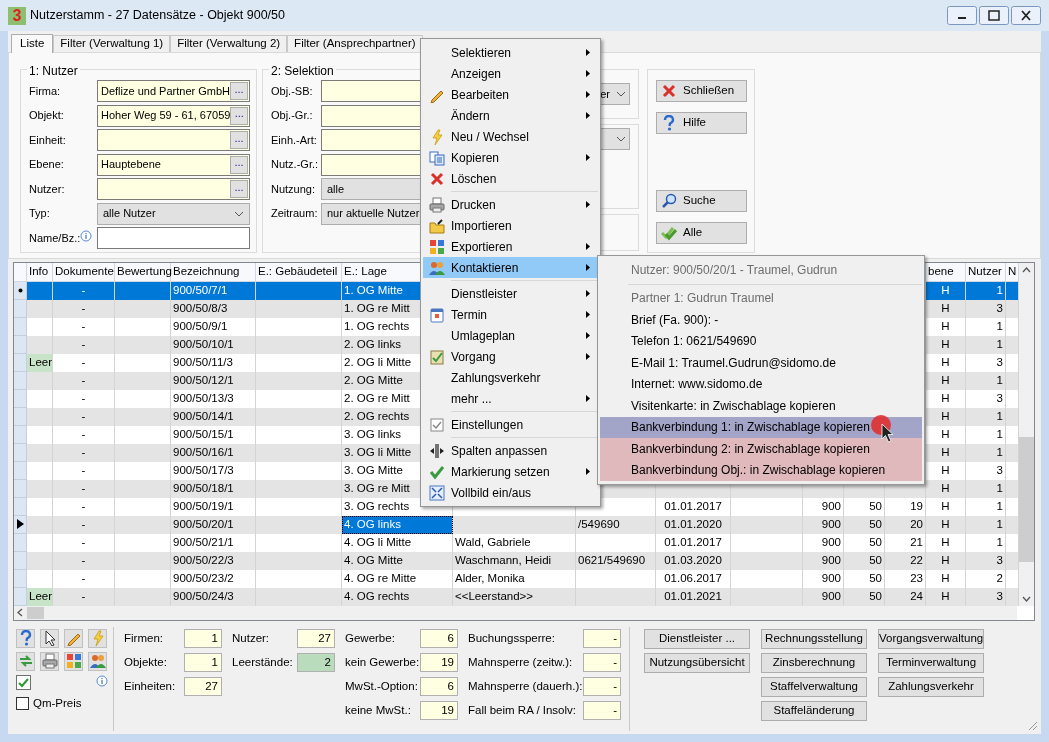  I want to click on table-cell: 2, so click(986, 578).